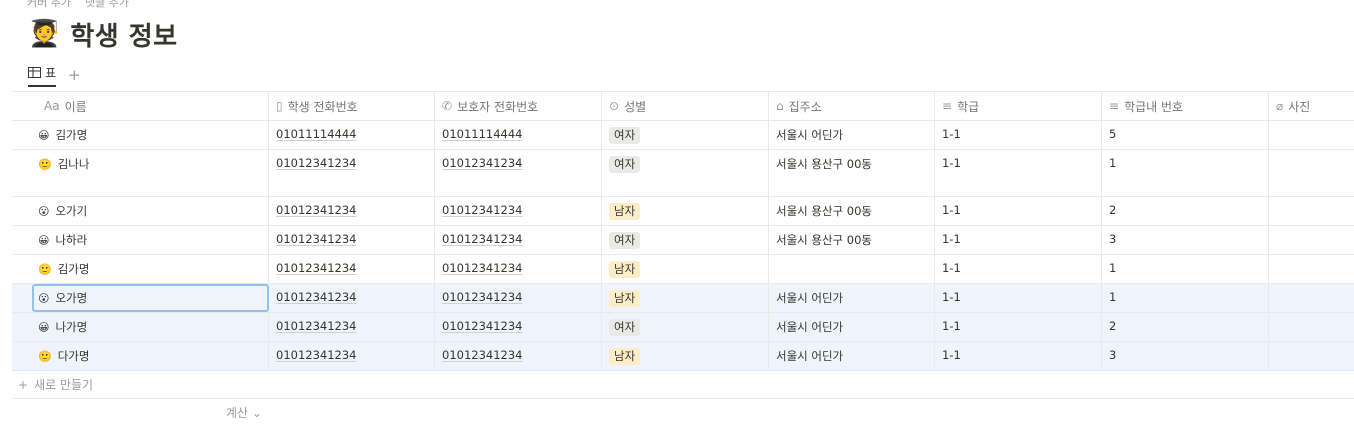 This screenshot has width=1354, height=438. I want to click on cell-name: 😀 나가명, so click(140, 327).